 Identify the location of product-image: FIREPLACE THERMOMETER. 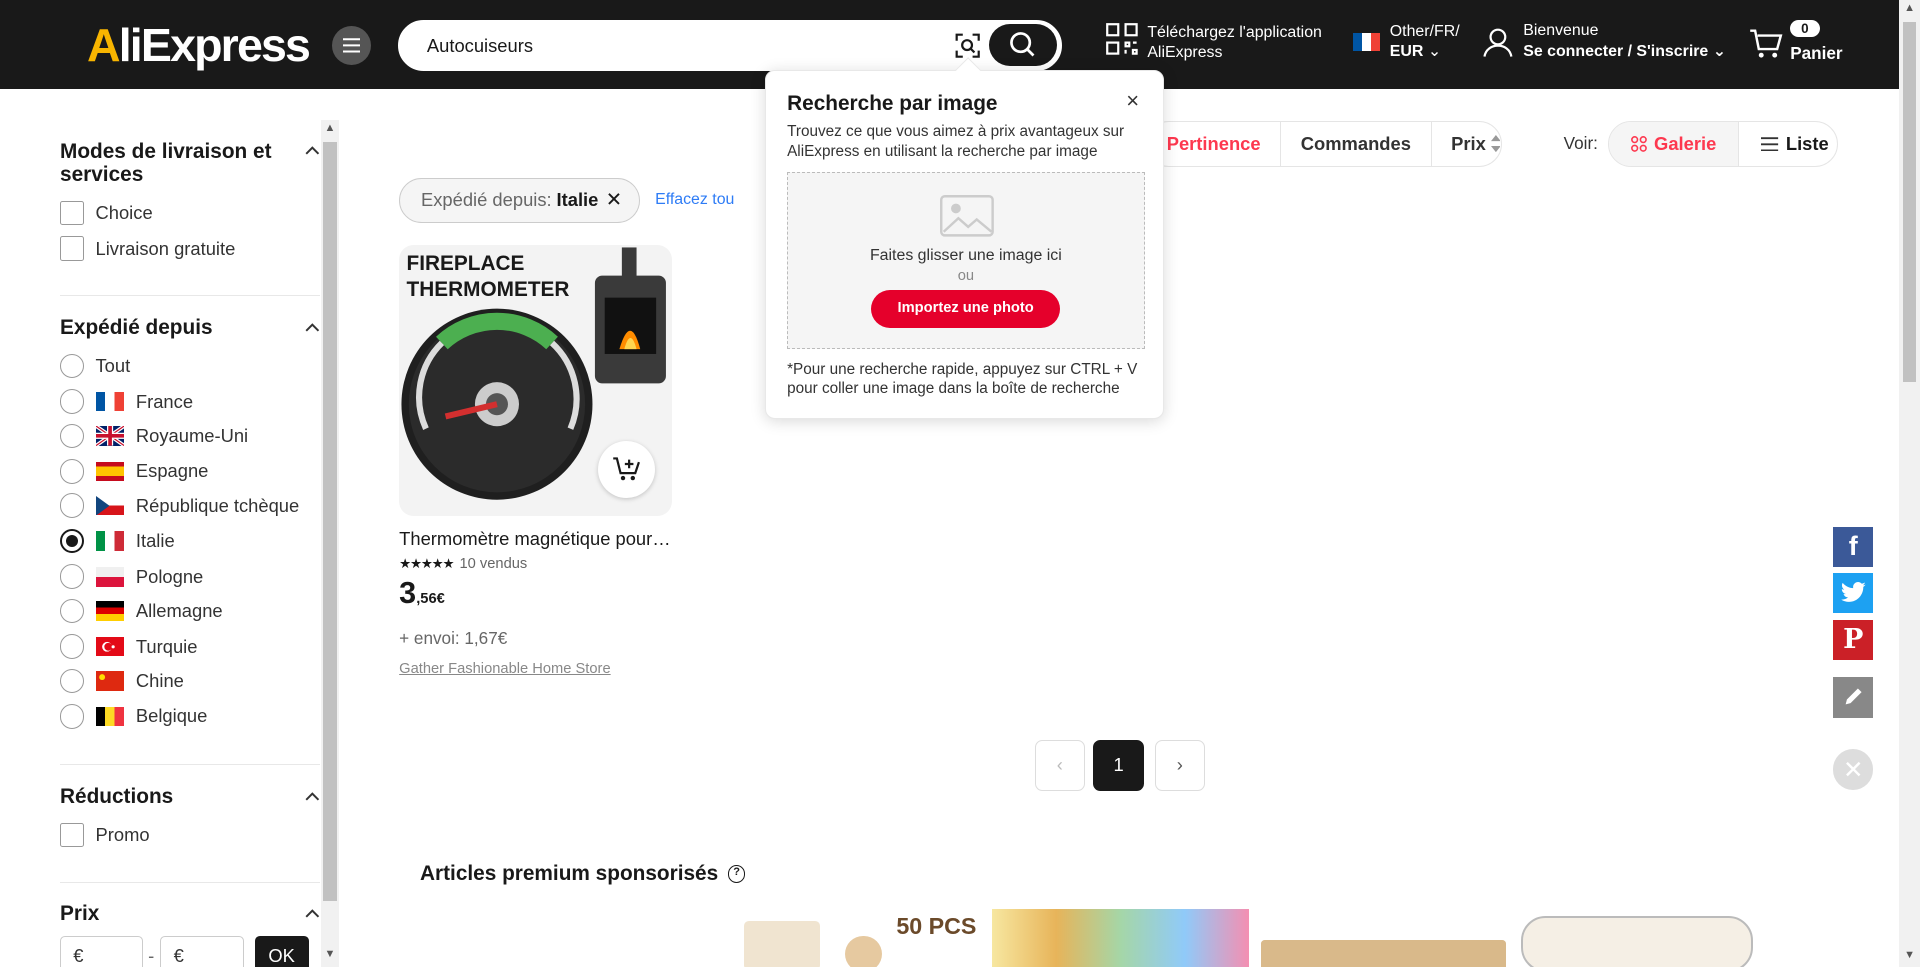
(536, 380).